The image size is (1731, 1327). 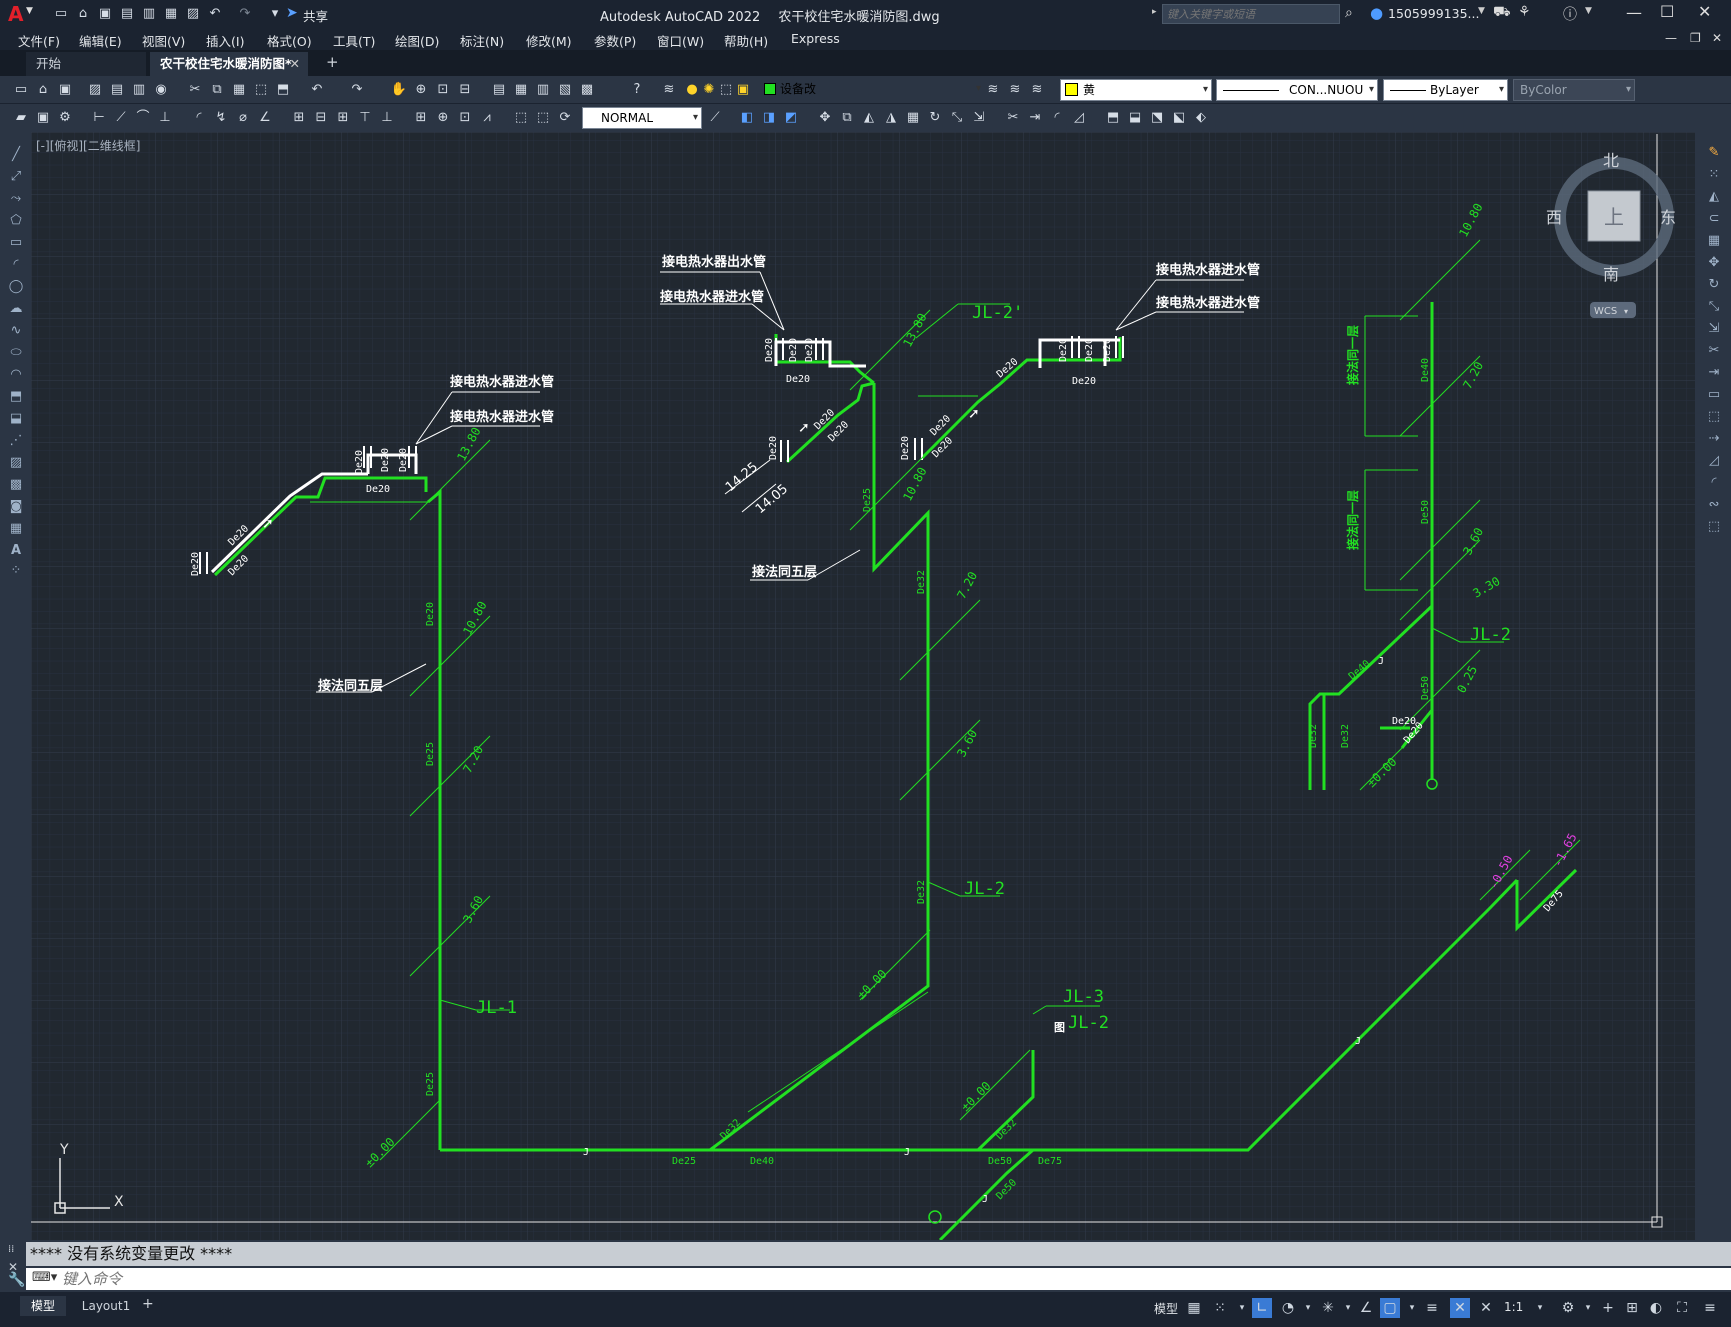 I want to click on tab-drawing: 农干校住宅水暖消防图* ✕, so click(x=229, y=64).